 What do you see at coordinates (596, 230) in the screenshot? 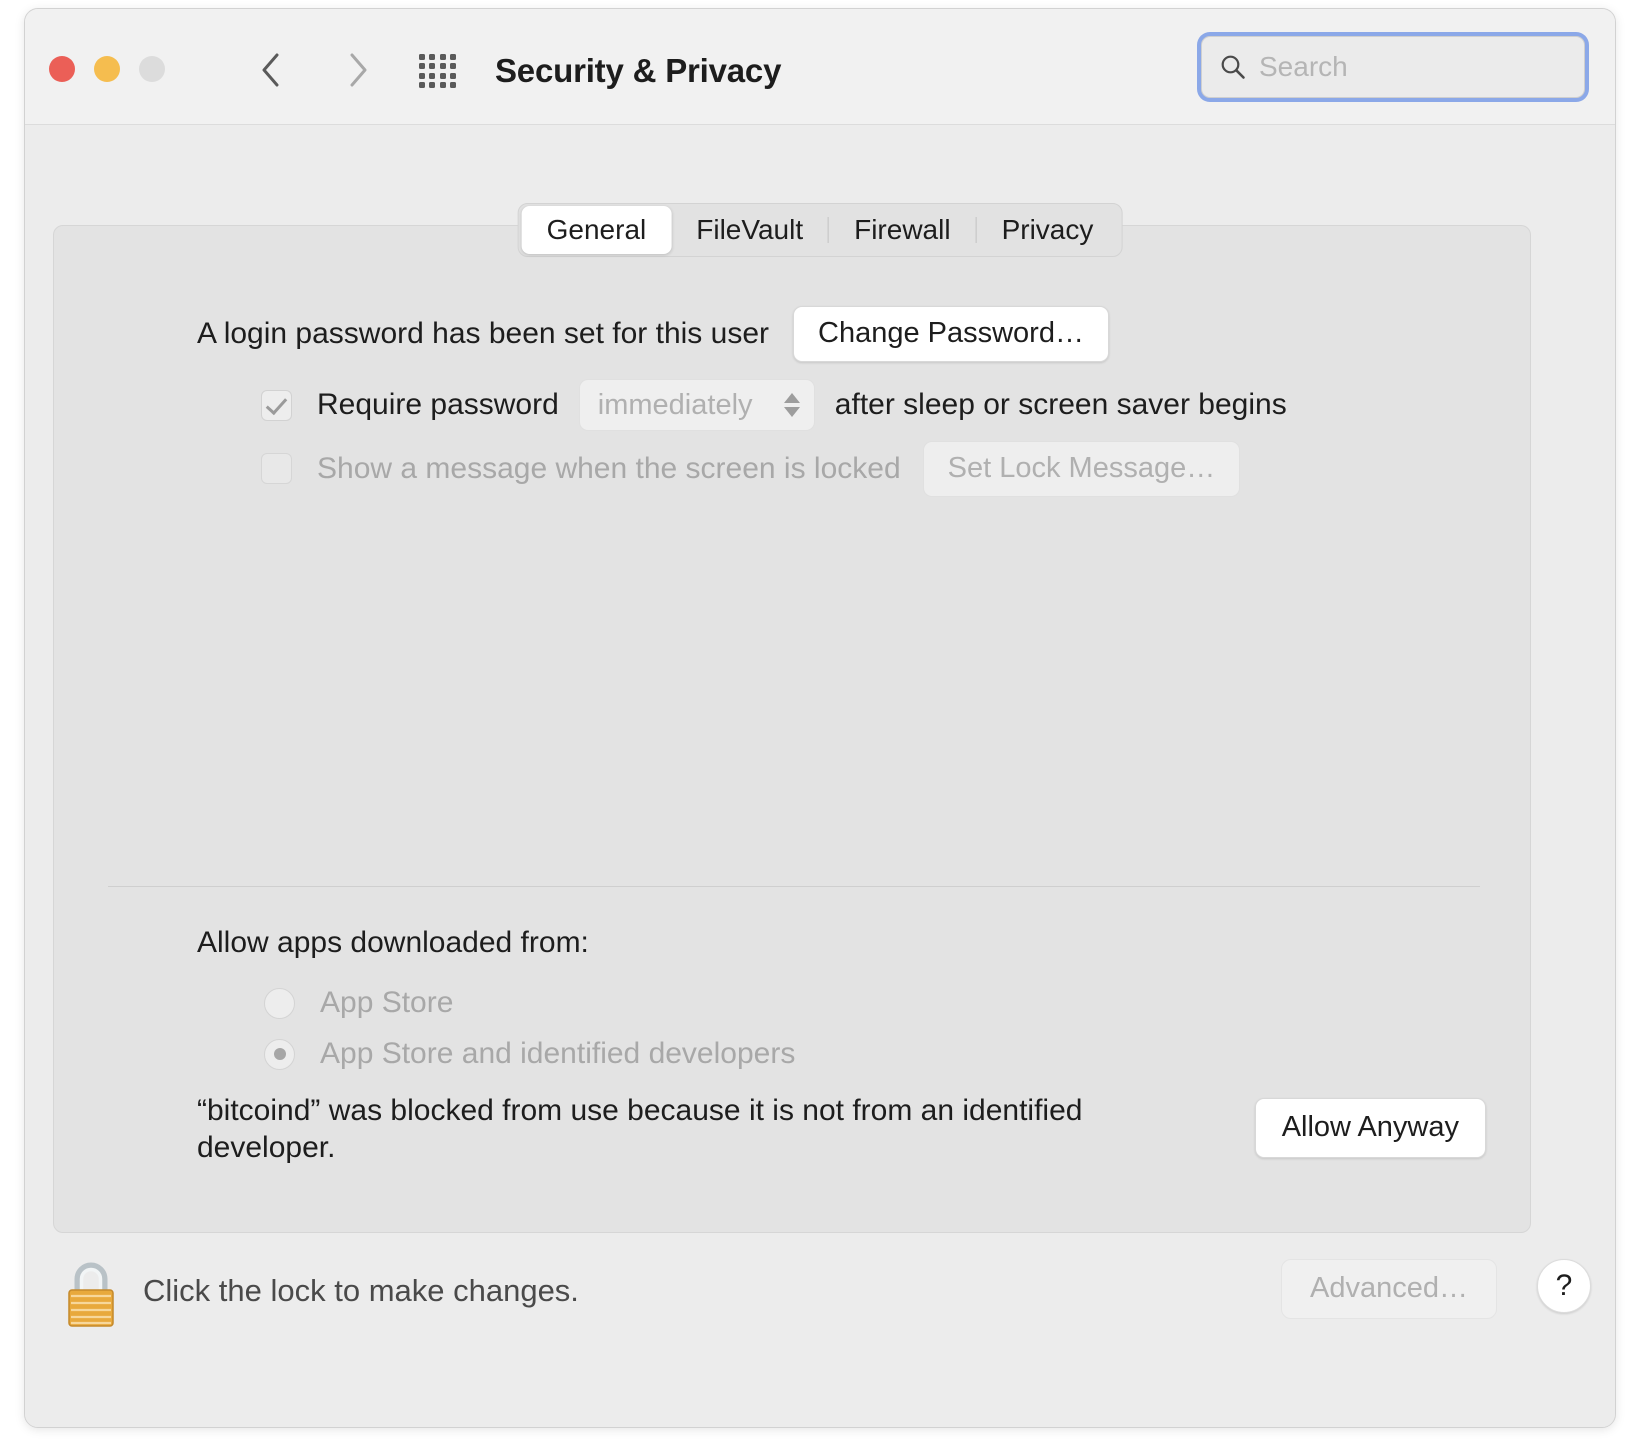
I see `tab-general: General` at bounding box center [596, 230].